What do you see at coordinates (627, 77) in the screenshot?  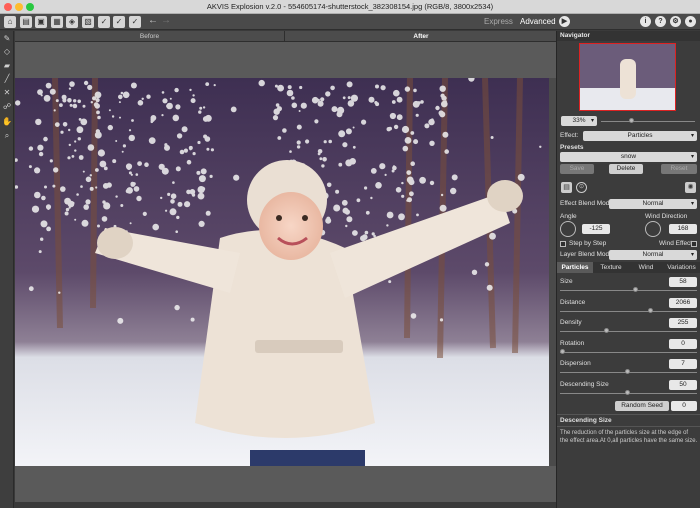 I see `navigator-thumbnail` at bounding box center [627, 77].